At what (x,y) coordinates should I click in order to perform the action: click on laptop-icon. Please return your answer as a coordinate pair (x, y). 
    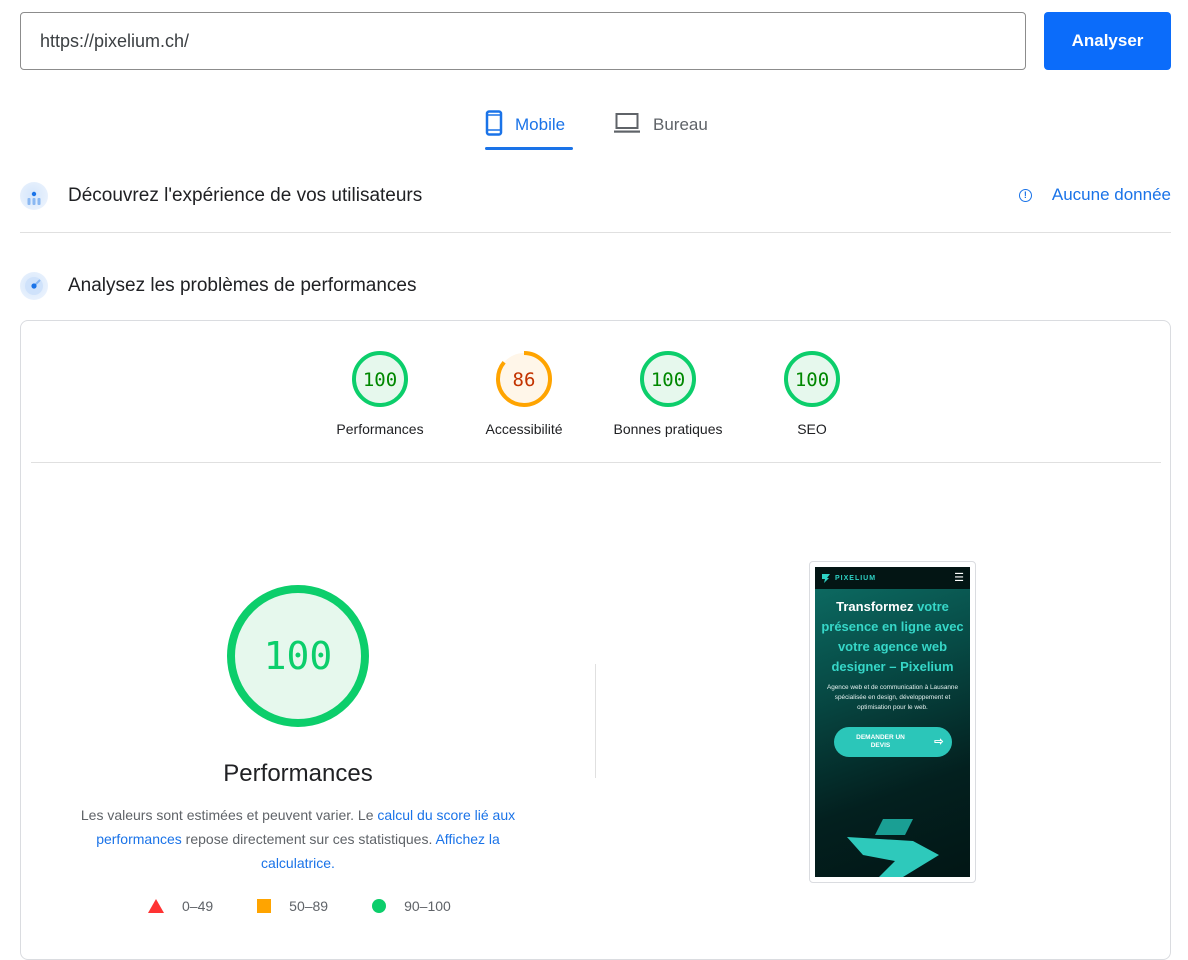
    Looking at the image, I should click on (627, 125).